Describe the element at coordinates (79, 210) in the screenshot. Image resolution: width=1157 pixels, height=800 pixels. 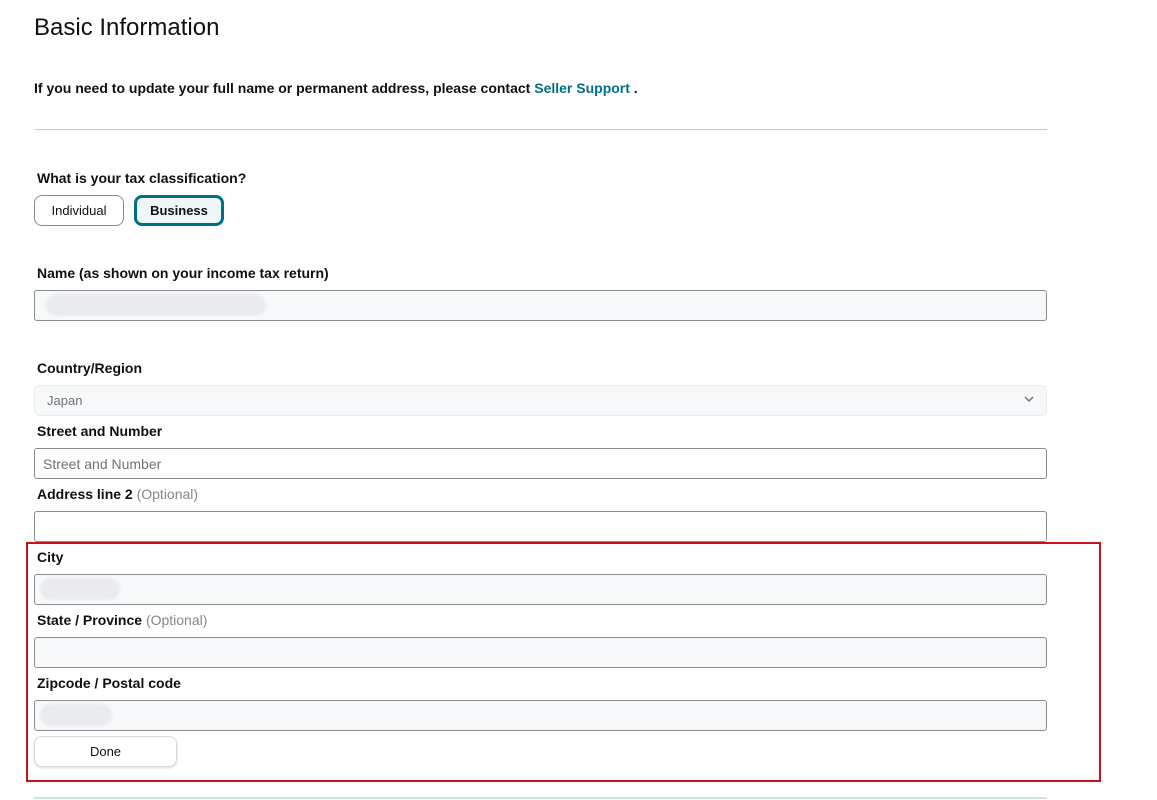
I see `individual-option-button: Individual` at that location.